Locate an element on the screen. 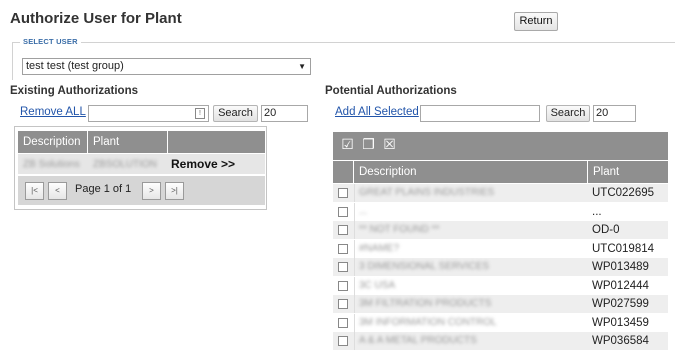 The height and width of the screenshot is (351, 675). existing-col-plant: Plant is located at coordinates (128, 142).